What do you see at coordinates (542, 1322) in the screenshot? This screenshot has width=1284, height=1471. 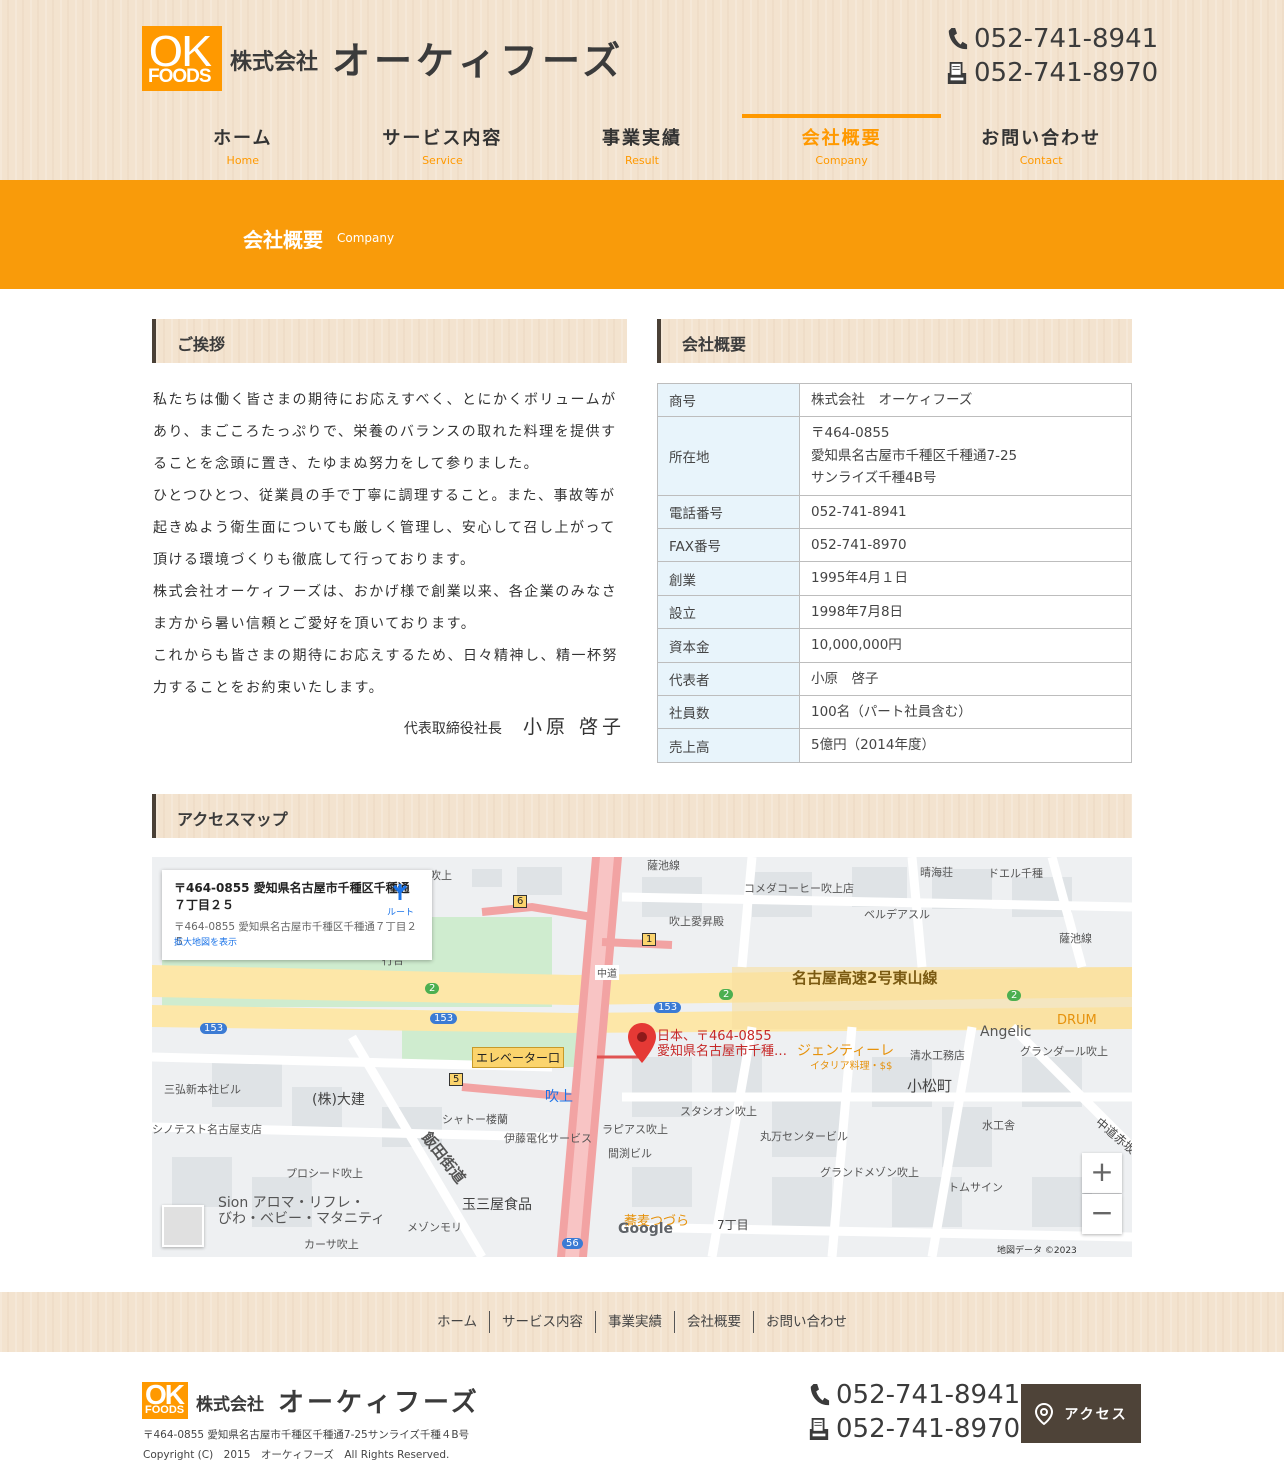 I see `footer-nav-service: サービス内容` at bounding box center [542, 1322].